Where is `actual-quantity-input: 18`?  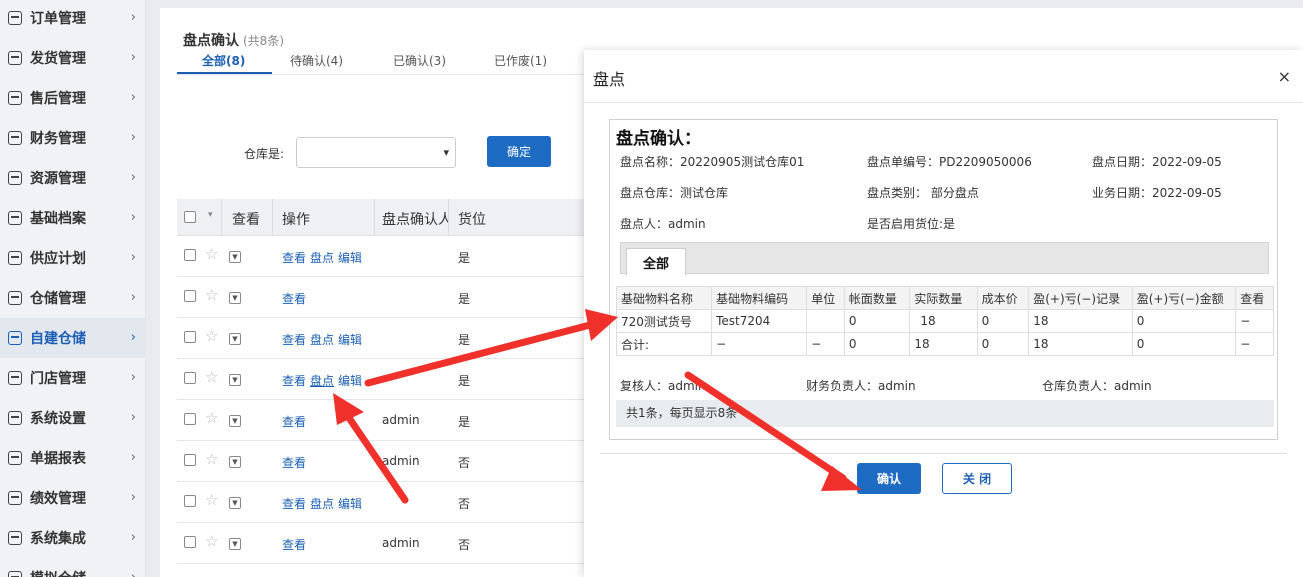 actual-quantity-input: 18 is located at coordinates (943, 321).